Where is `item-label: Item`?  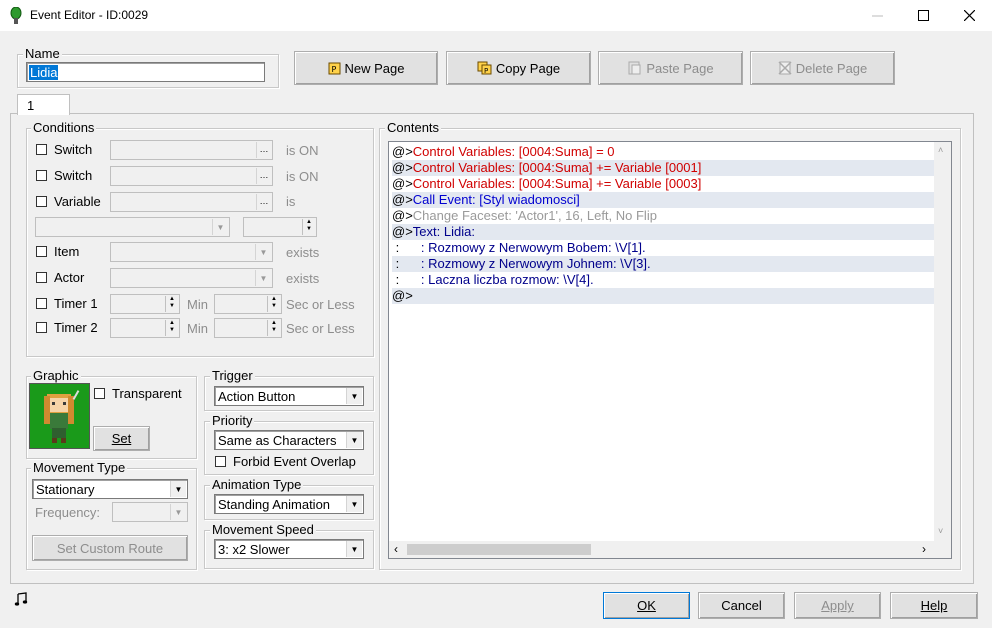
item-label: Item is located at coordinates (67, 251).